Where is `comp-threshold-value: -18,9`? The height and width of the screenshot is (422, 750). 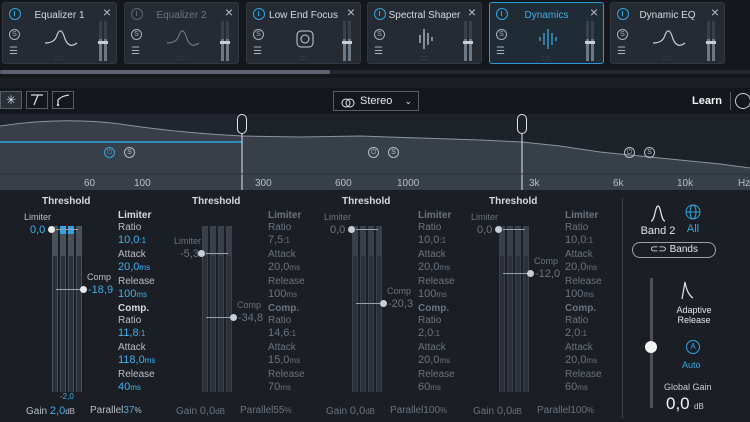 comp-threshold-value: -18,9 is located at coordinates (100, 290).